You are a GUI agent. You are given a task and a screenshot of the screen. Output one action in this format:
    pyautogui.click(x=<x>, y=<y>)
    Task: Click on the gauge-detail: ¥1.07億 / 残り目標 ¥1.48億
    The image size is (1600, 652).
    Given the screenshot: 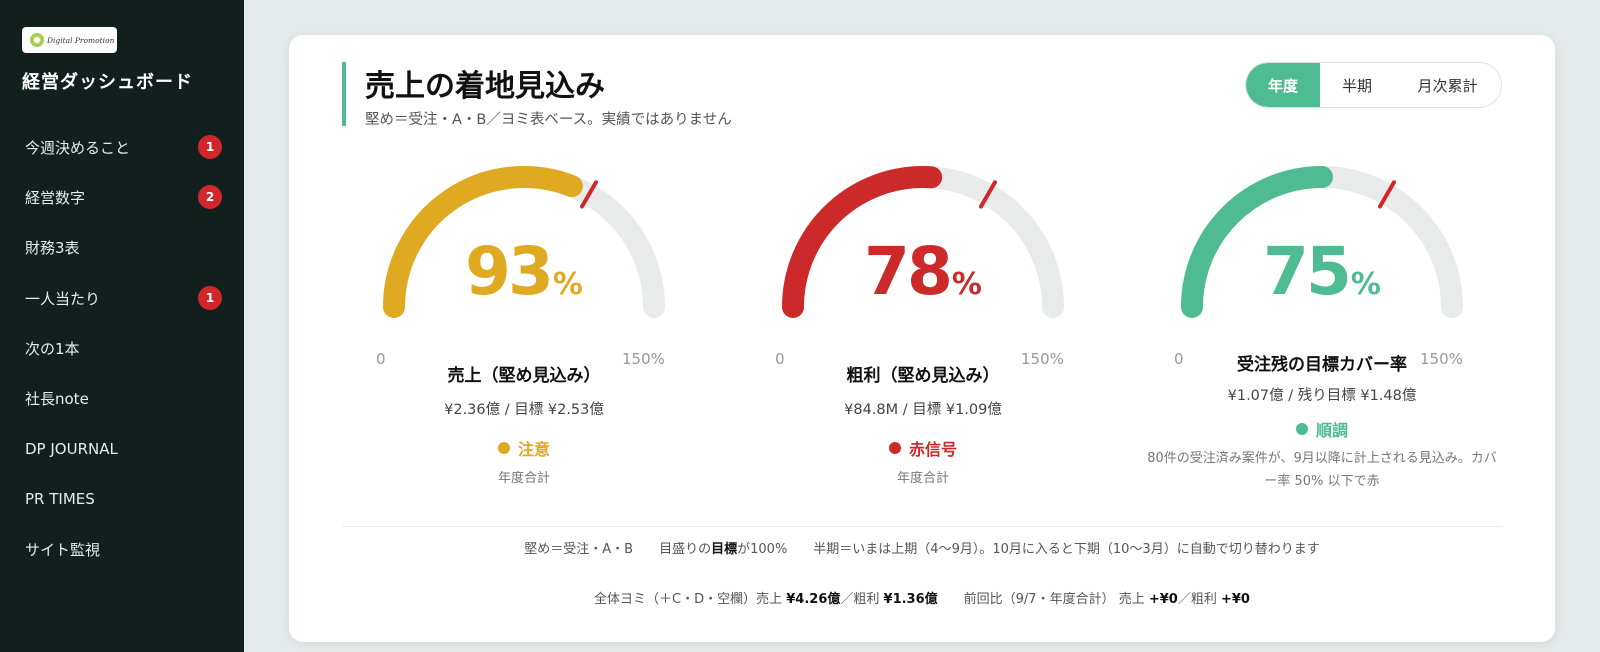 What is the action you would take?
    pyautogui.click(x=1322, y=396)
    